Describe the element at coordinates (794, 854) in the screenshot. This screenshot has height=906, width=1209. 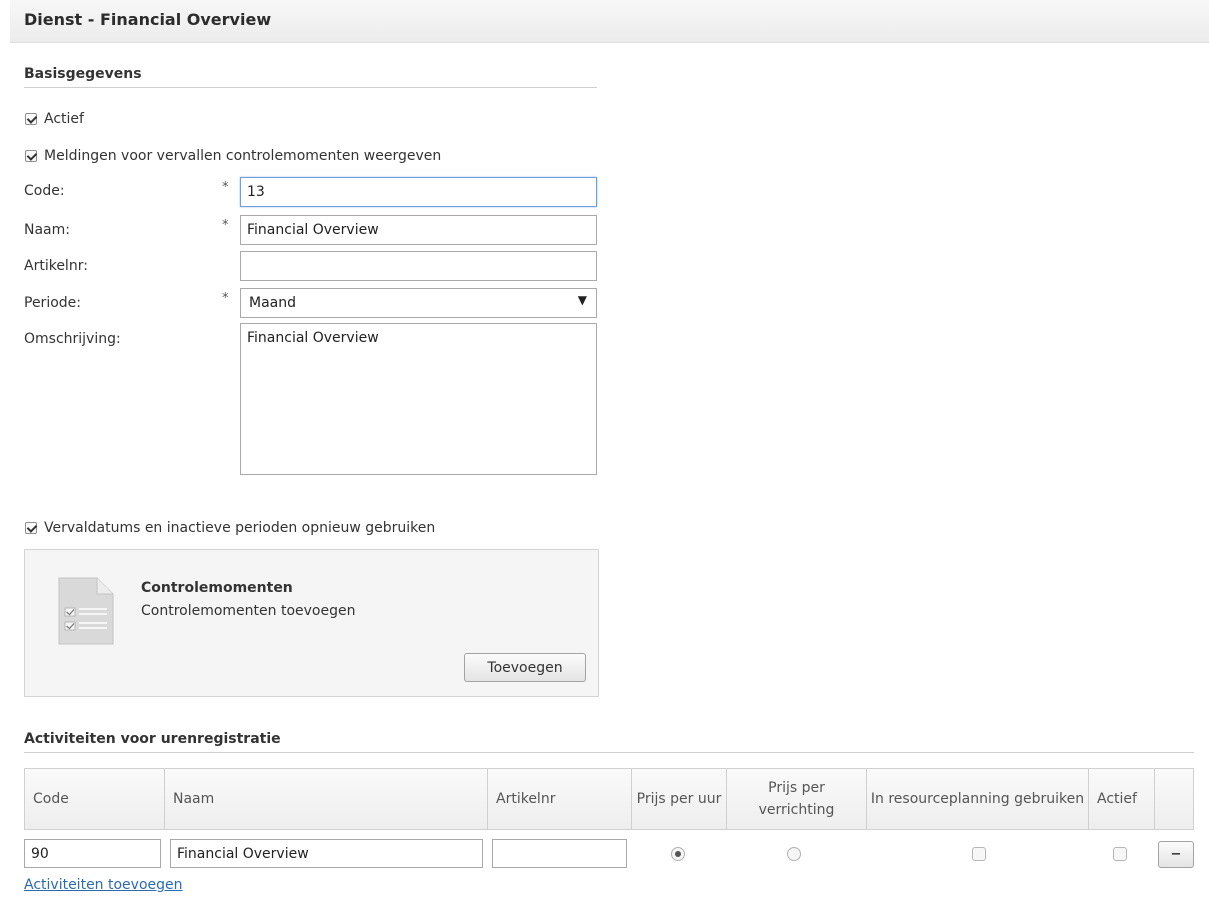
I see `prijs-per-verrichting-radio` at that location.